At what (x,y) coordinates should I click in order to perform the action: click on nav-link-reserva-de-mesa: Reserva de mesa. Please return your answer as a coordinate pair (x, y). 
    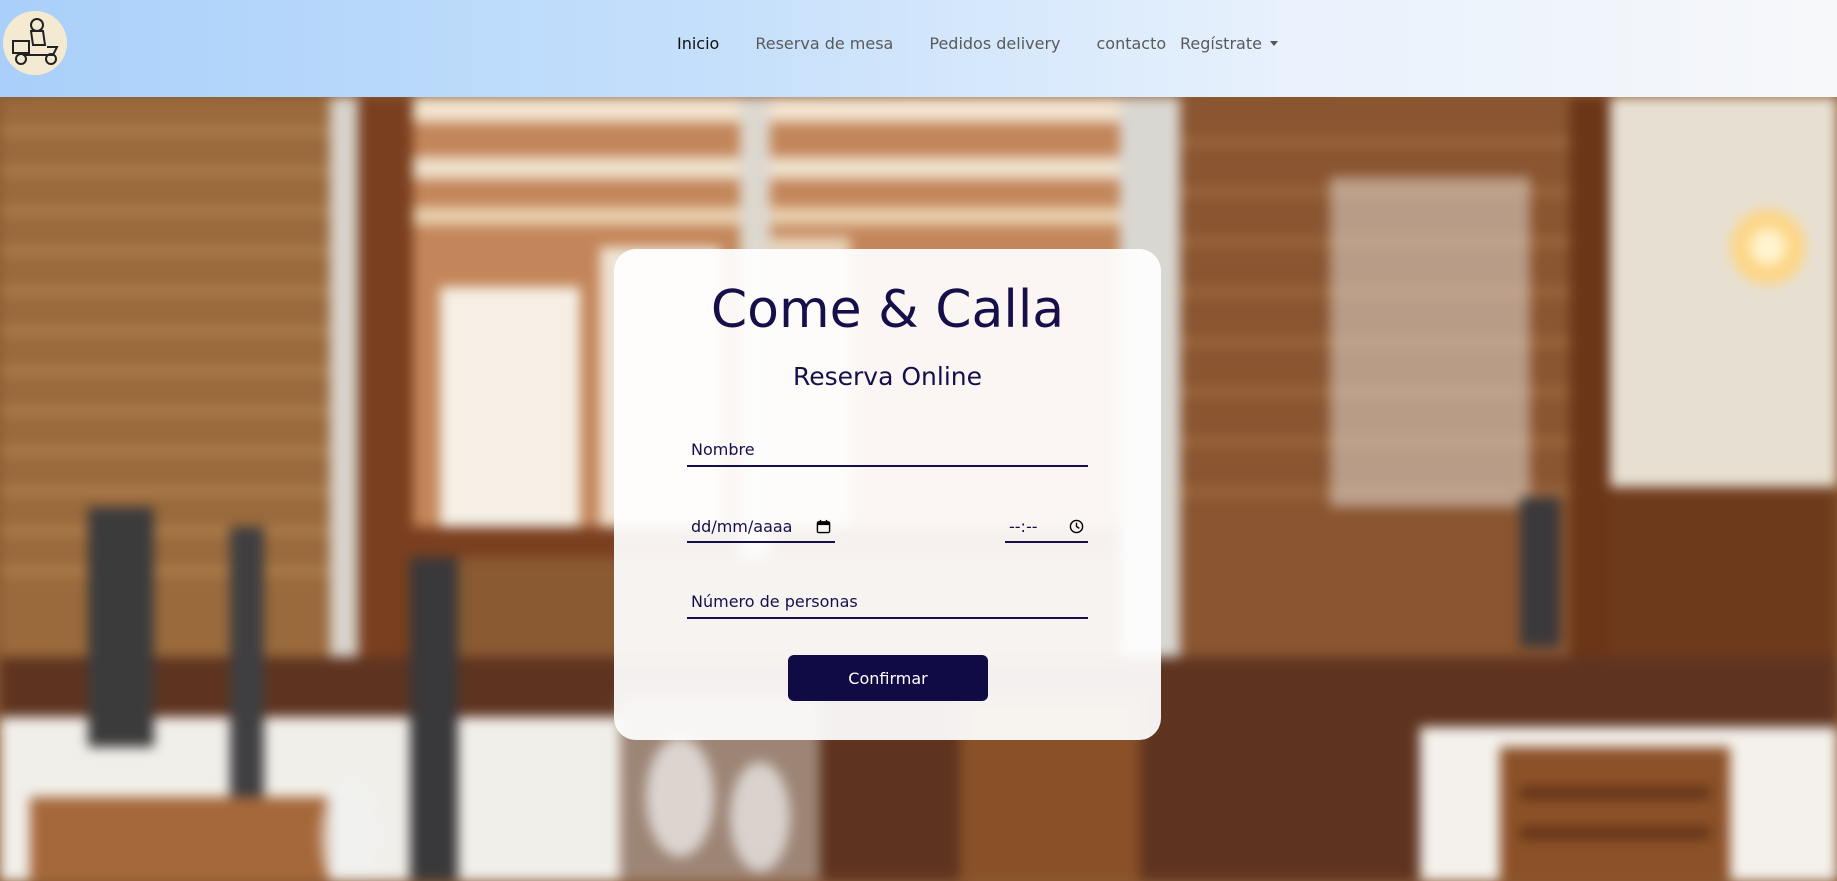
    Looking at the image, I should click on (824, 43).